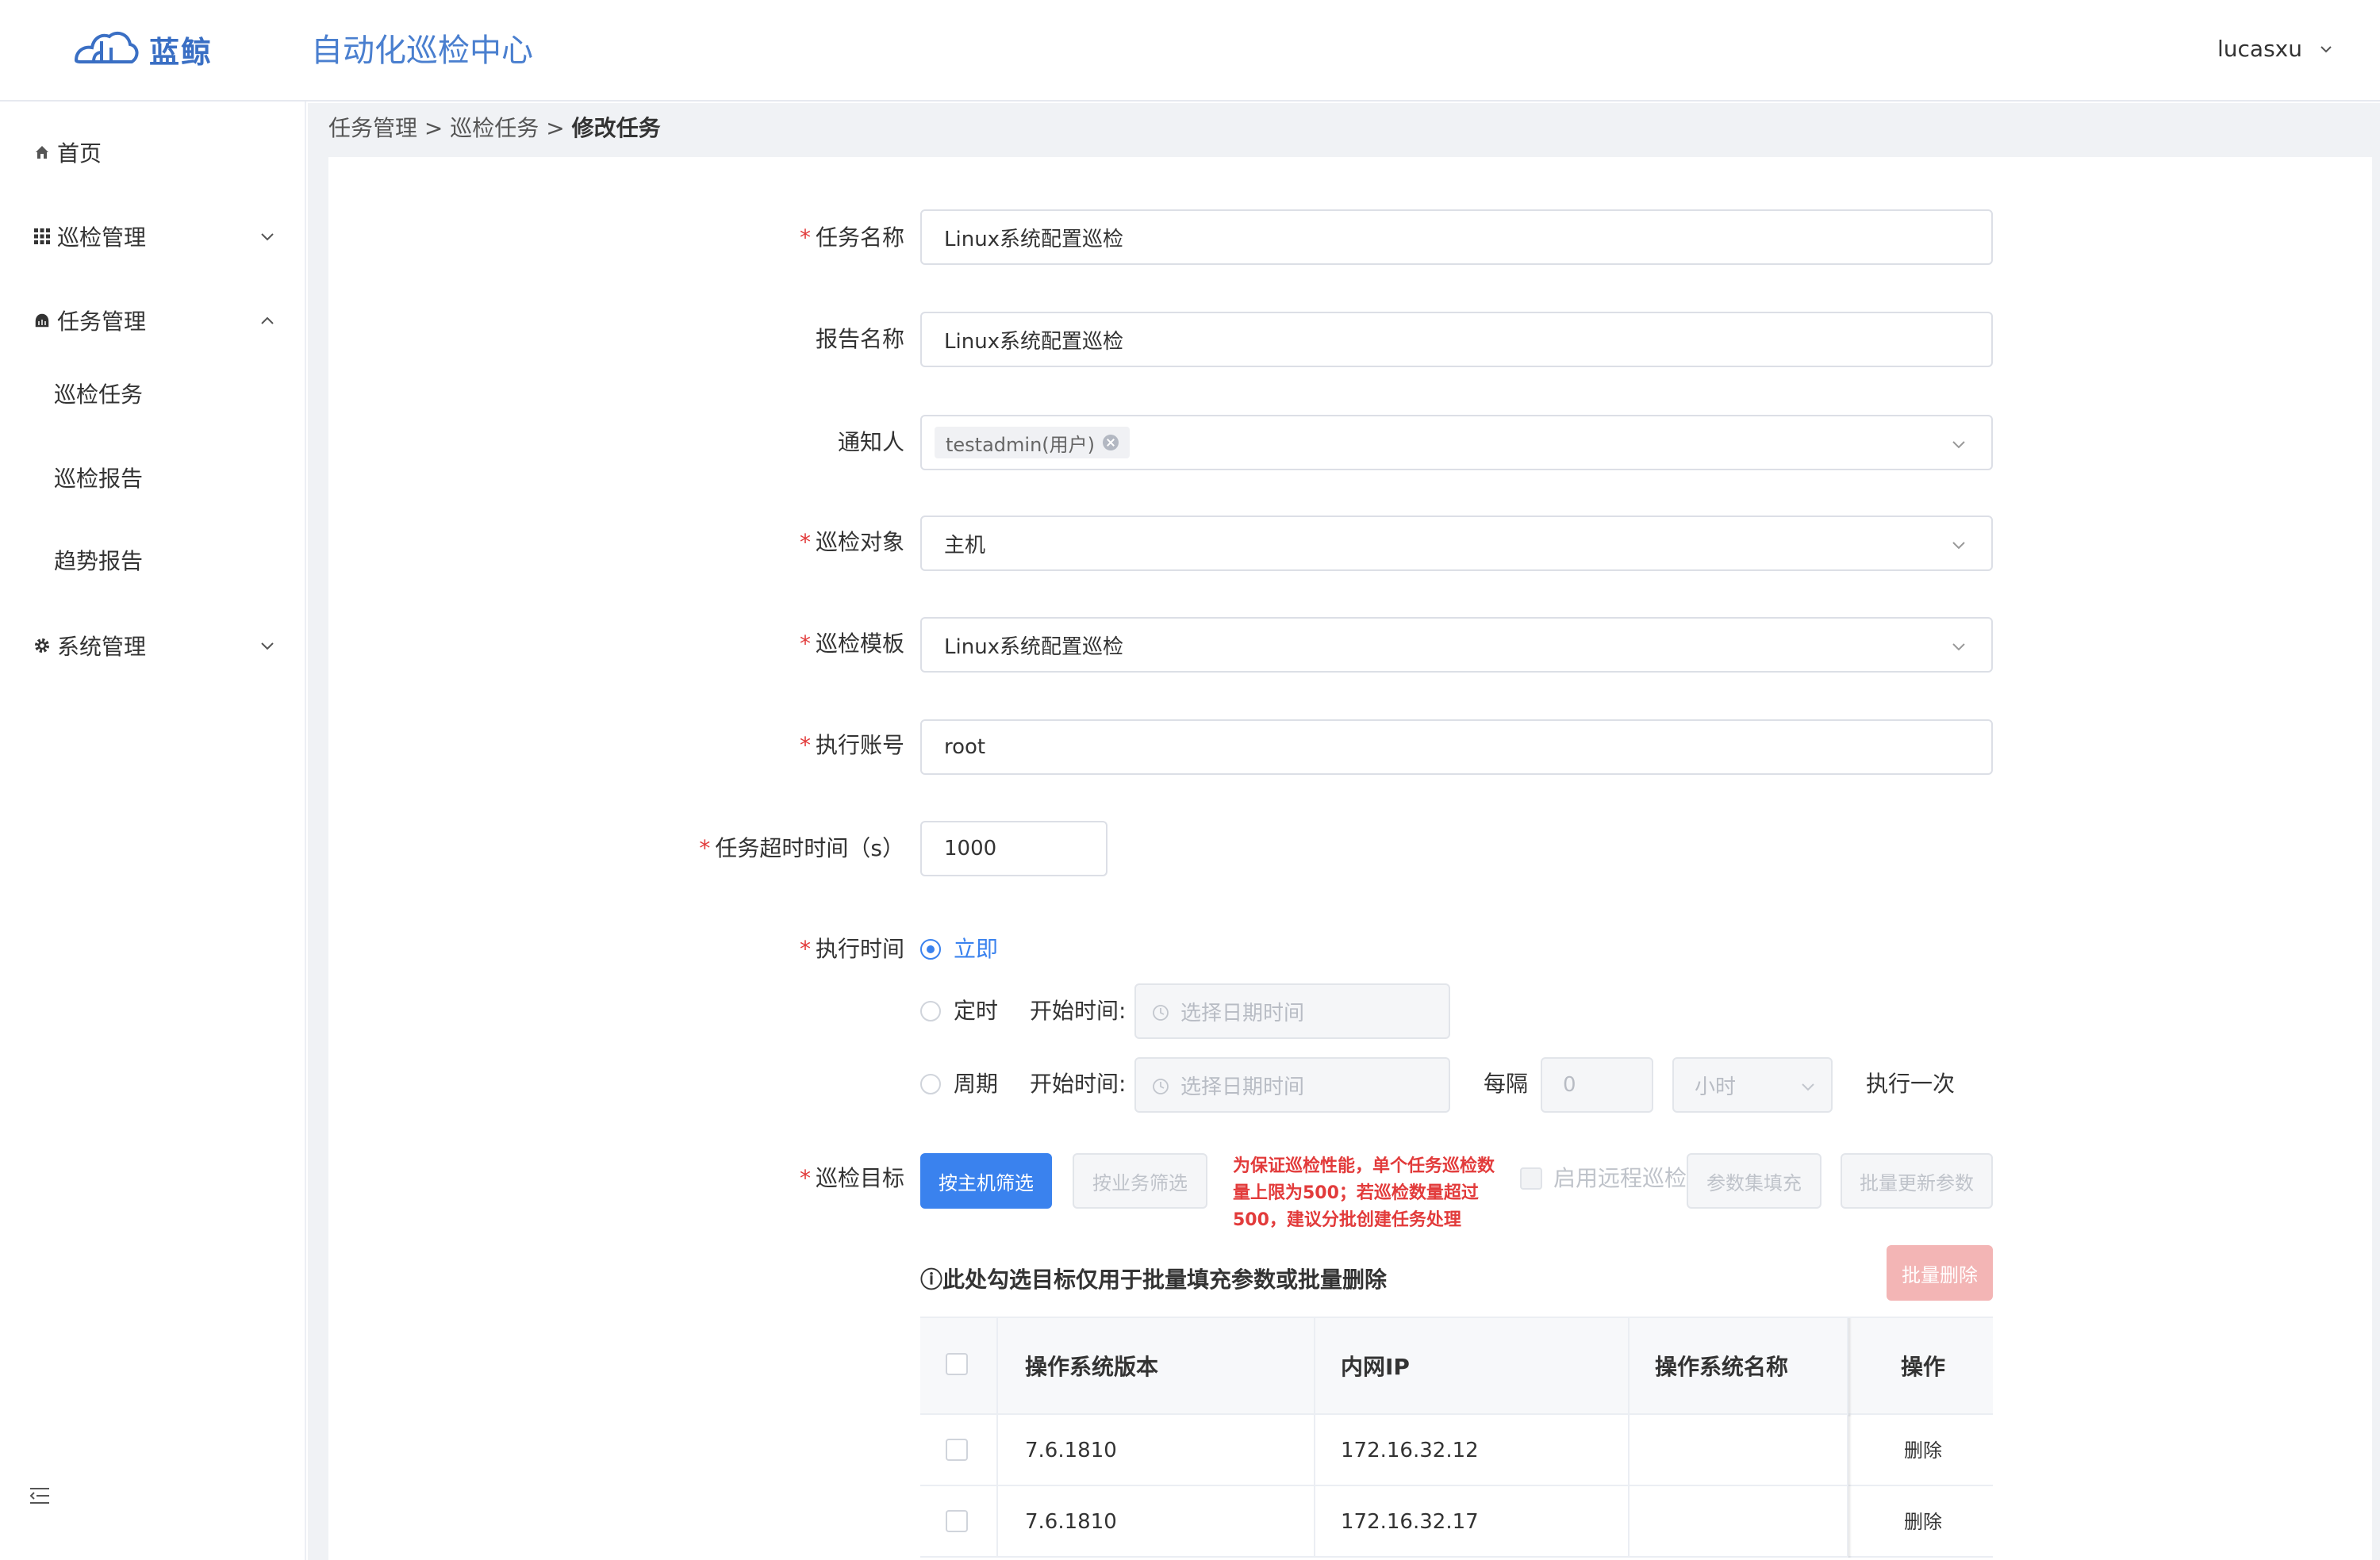  Describe the element at coordinates (1752, 1085) in the screenshot. I see `interval-unit-select: 小时` at that location.